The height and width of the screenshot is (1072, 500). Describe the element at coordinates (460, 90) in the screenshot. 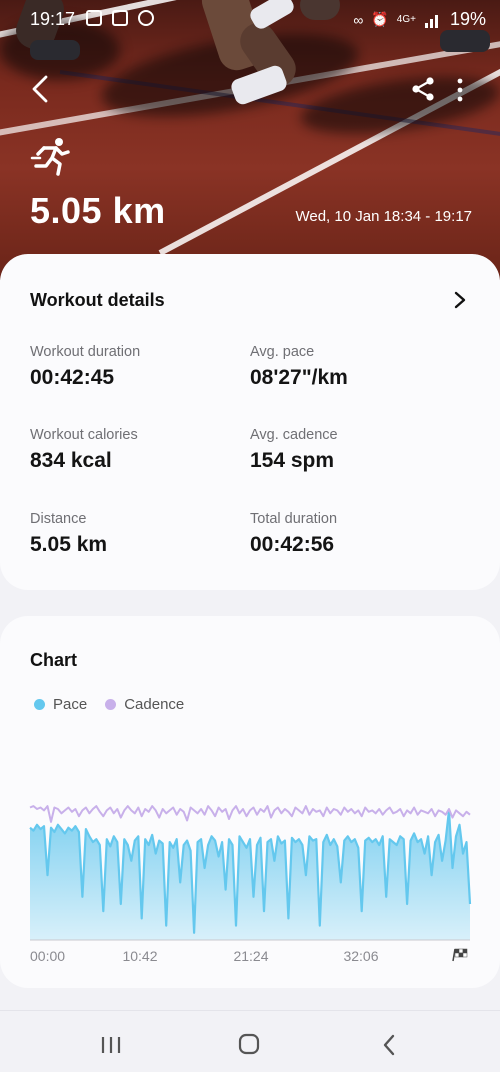

I see `more-options-icon` at that location.